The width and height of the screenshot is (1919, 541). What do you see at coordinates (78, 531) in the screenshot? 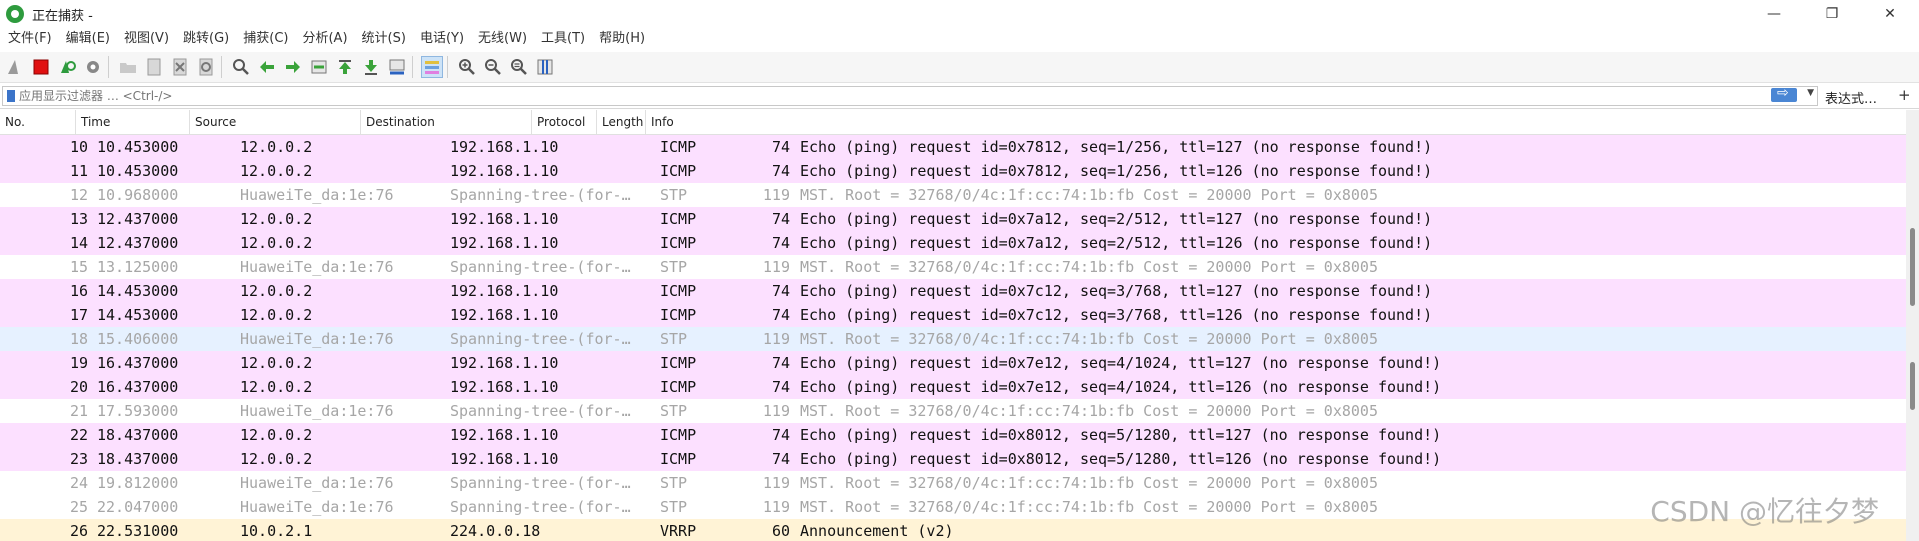
I see `packet-no: 26` at bounding box center [78, 531].